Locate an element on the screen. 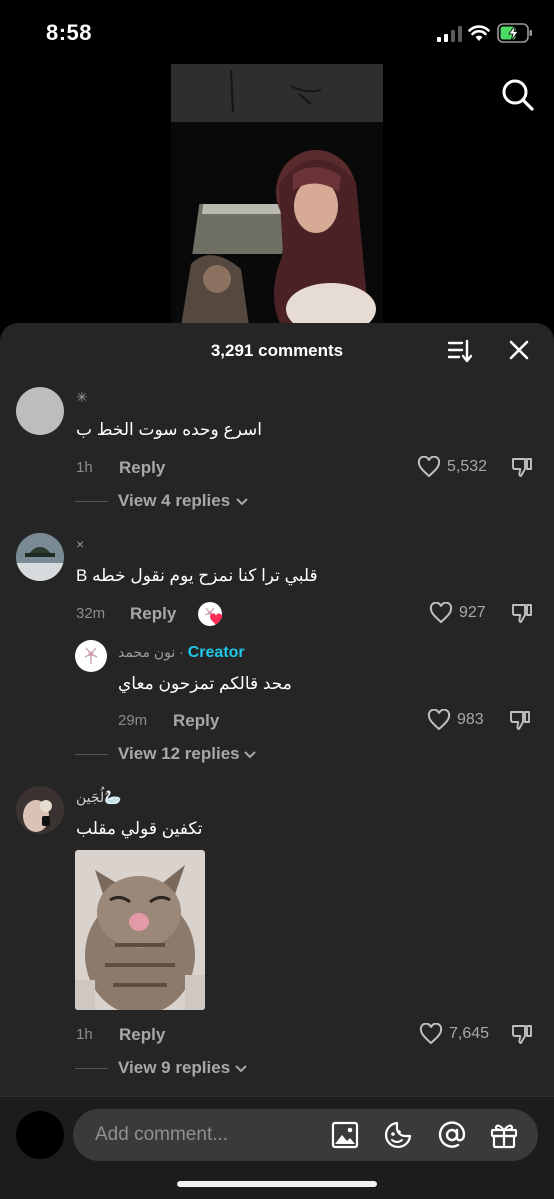  video-frame-image is located at coordinates (277, 195).